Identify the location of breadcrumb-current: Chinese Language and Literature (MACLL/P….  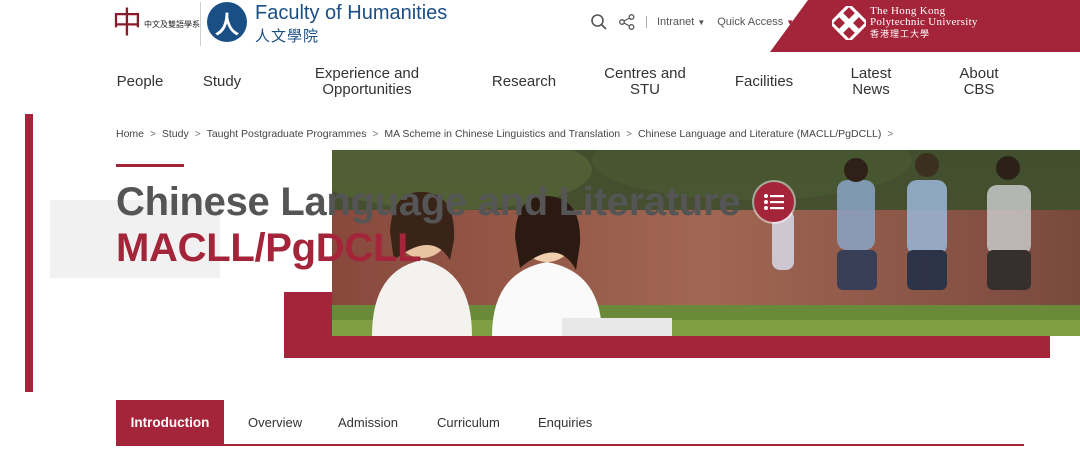
(759, 134).